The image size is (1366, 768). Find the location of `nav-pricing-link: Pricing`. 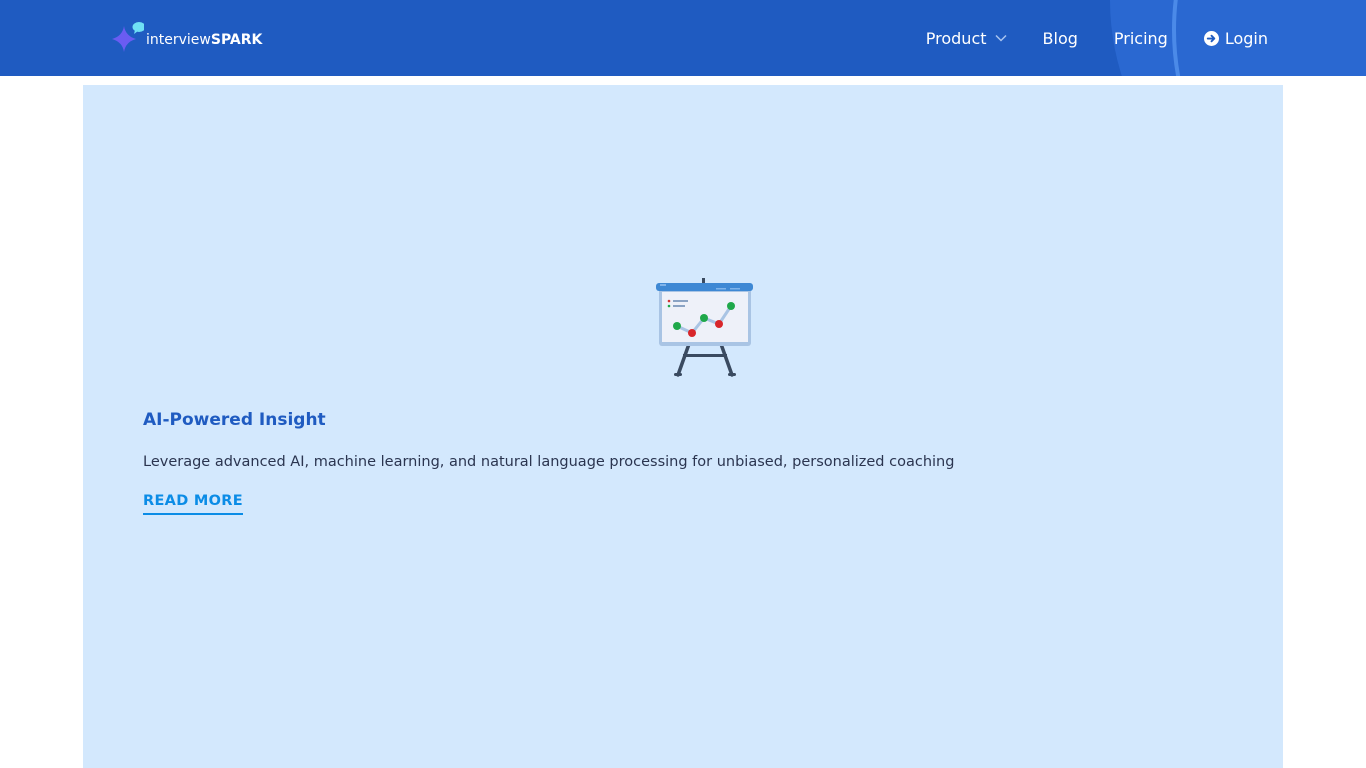

nav-pricing-link: Pricing is located at coordinates (1141, 38).